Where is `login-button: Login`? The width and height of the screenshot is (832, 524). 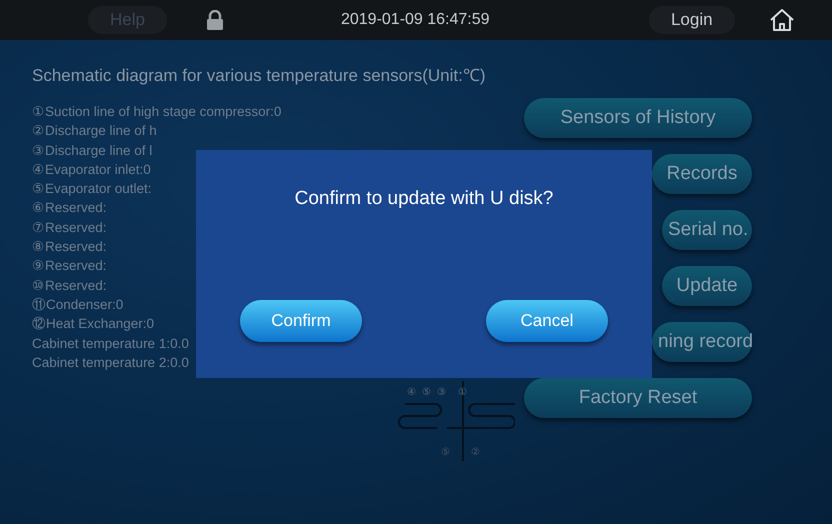 login-button: Login is located at coordinates (691, 20).